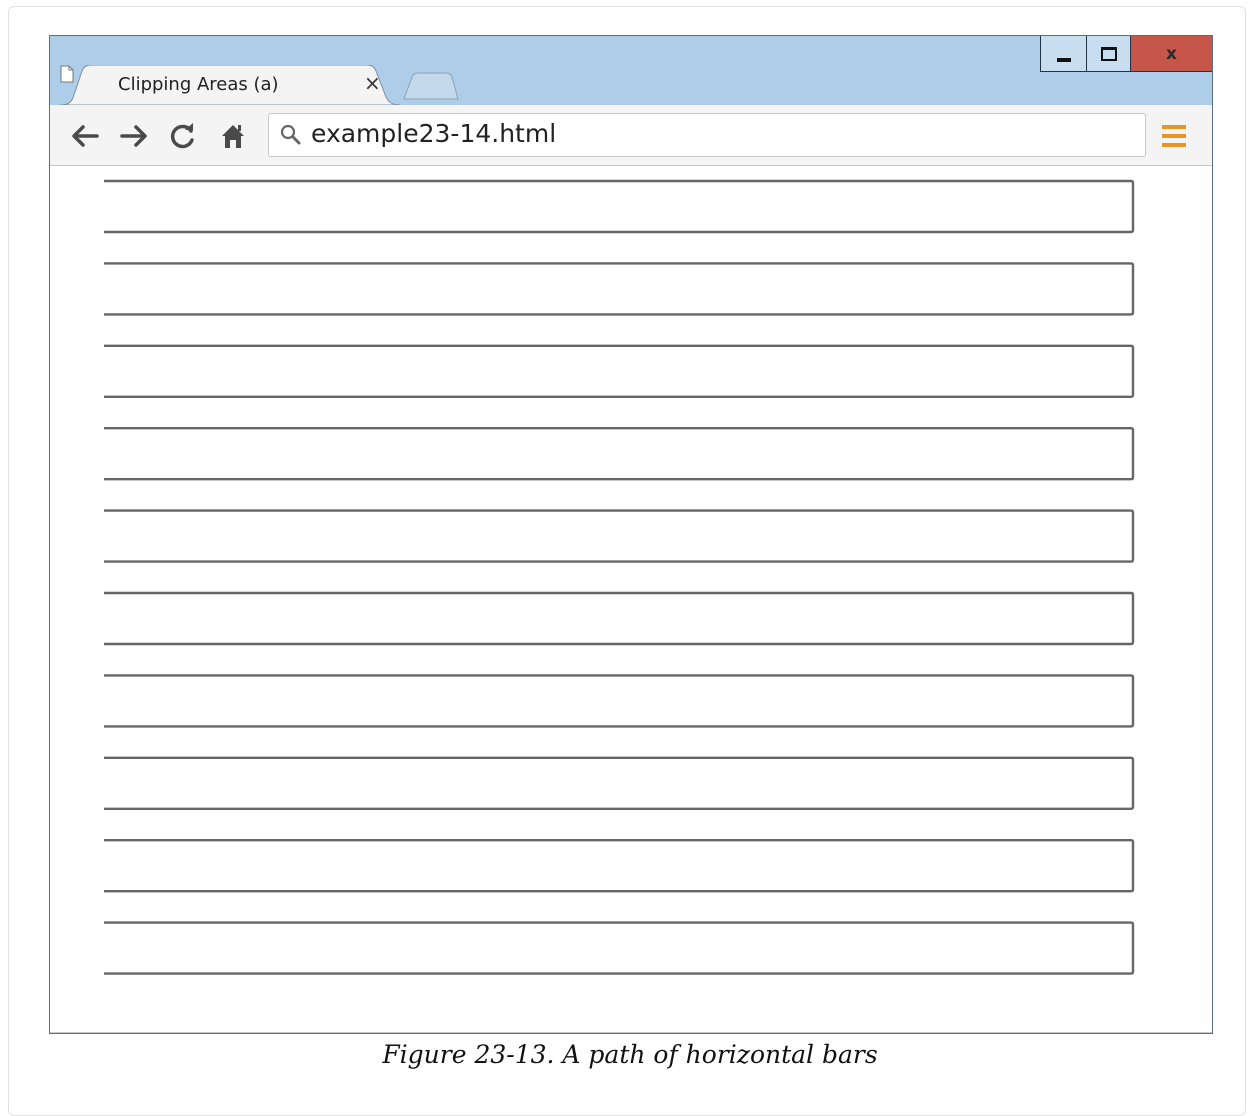  I want to click on menu-button, so click(1174, 136).